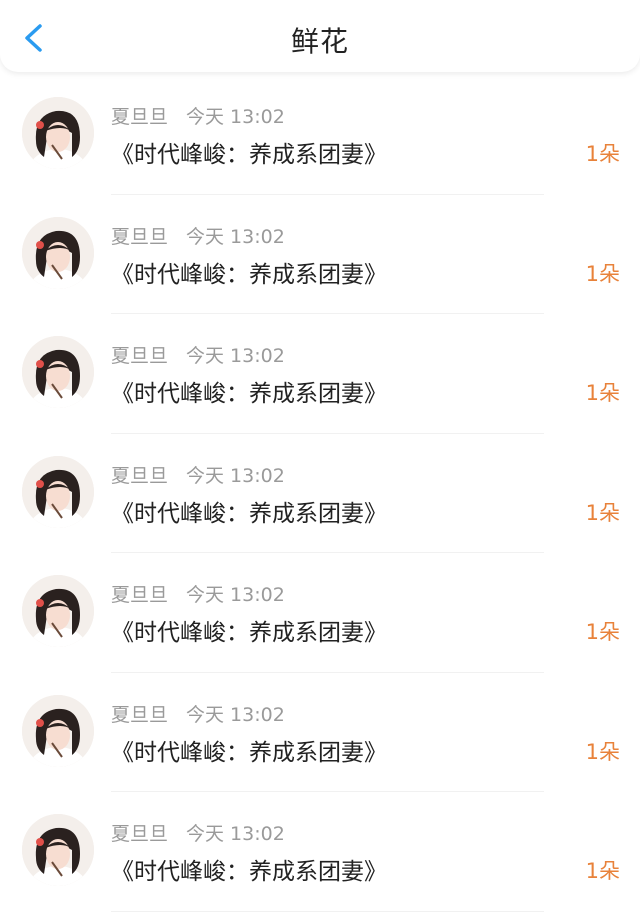 The image size is (640, 923). I want to click on page-title: 鲜花, so click(319, 41).